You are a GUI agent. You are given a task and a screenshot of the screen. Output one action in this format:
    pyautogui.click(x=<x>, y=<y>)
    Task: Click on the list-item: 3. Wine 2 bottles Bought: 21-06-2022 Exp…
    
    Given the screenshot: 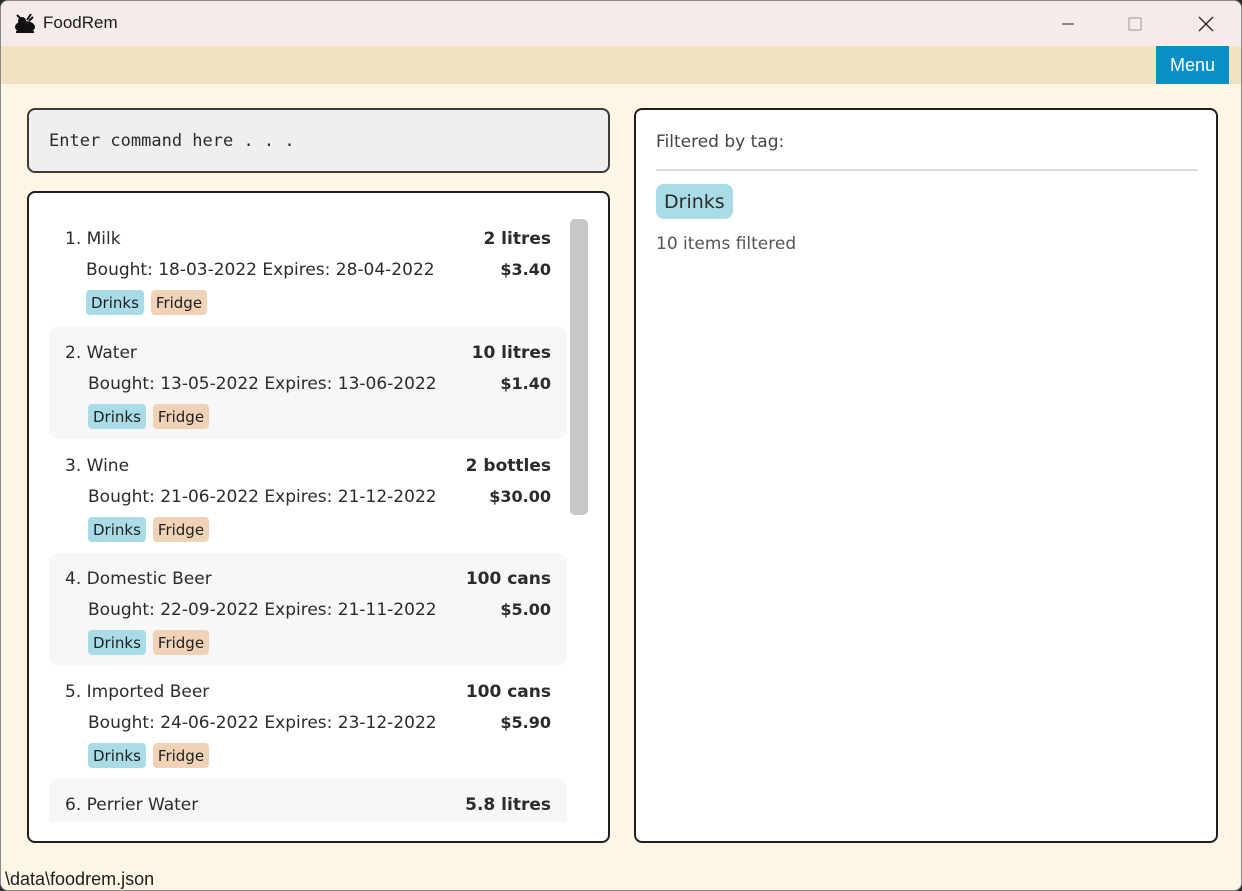 What is the action you would take?
    pyautogui.click(x=308, y=496)
    